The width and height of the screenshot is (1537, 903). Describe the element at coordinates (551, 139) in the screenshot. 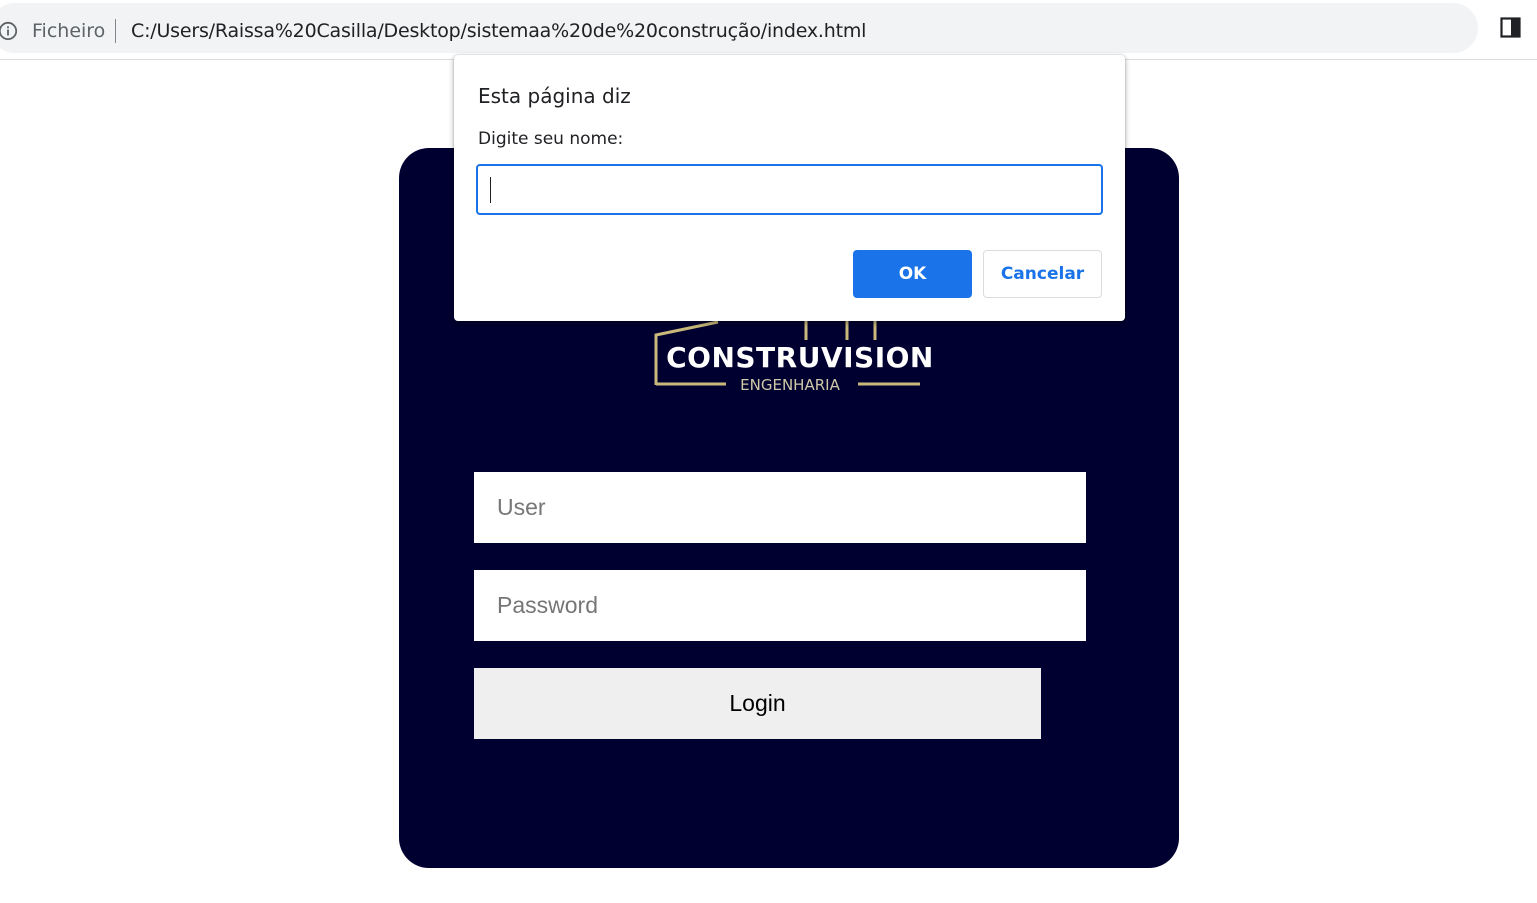

I see `dialog-message: Digite seu nome:` at that location.